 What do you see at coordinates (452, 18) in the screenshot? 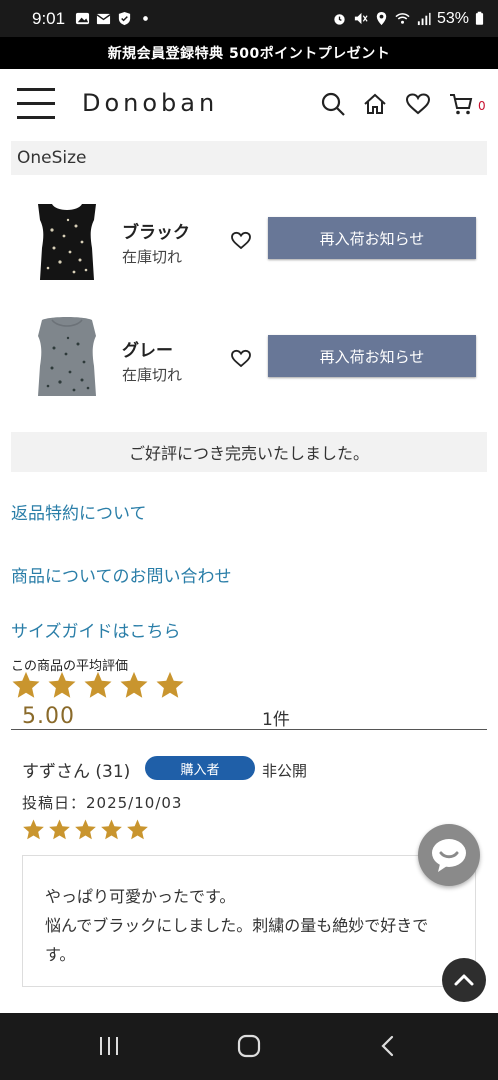
I see `battery-percent: 53%` at bounding box center [452, 18].